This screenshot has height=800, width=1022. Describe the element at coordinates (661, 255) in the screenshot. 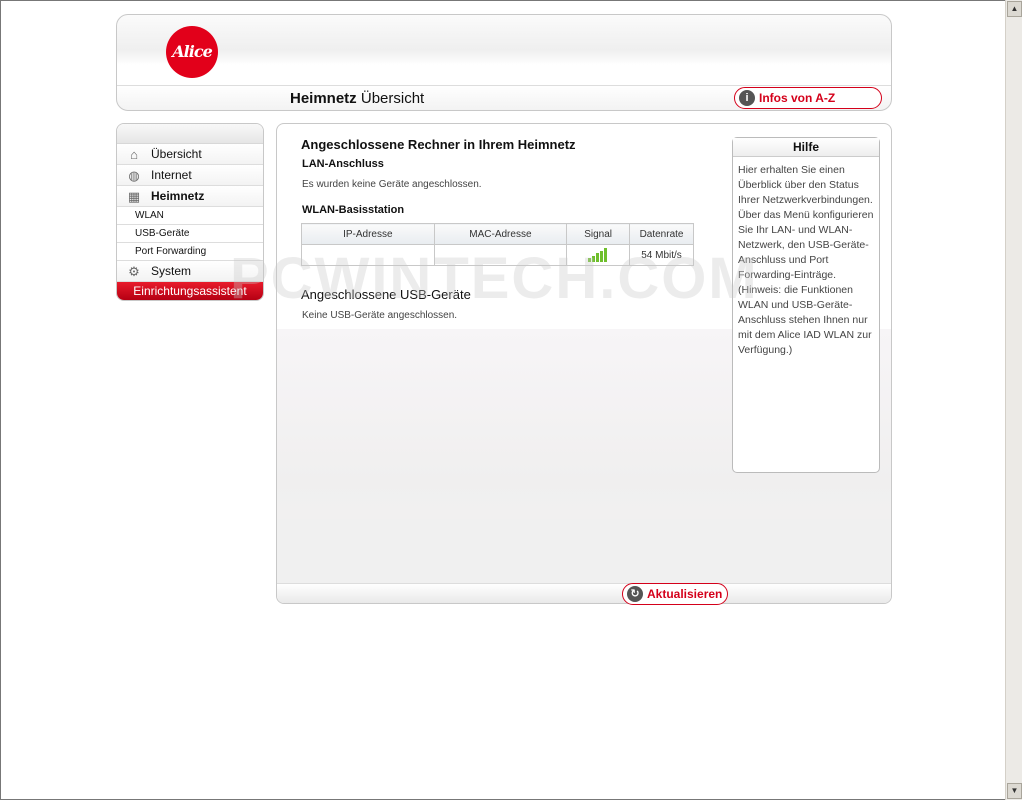

I see `cell-datarate: 54 Mbit/s` at that location.